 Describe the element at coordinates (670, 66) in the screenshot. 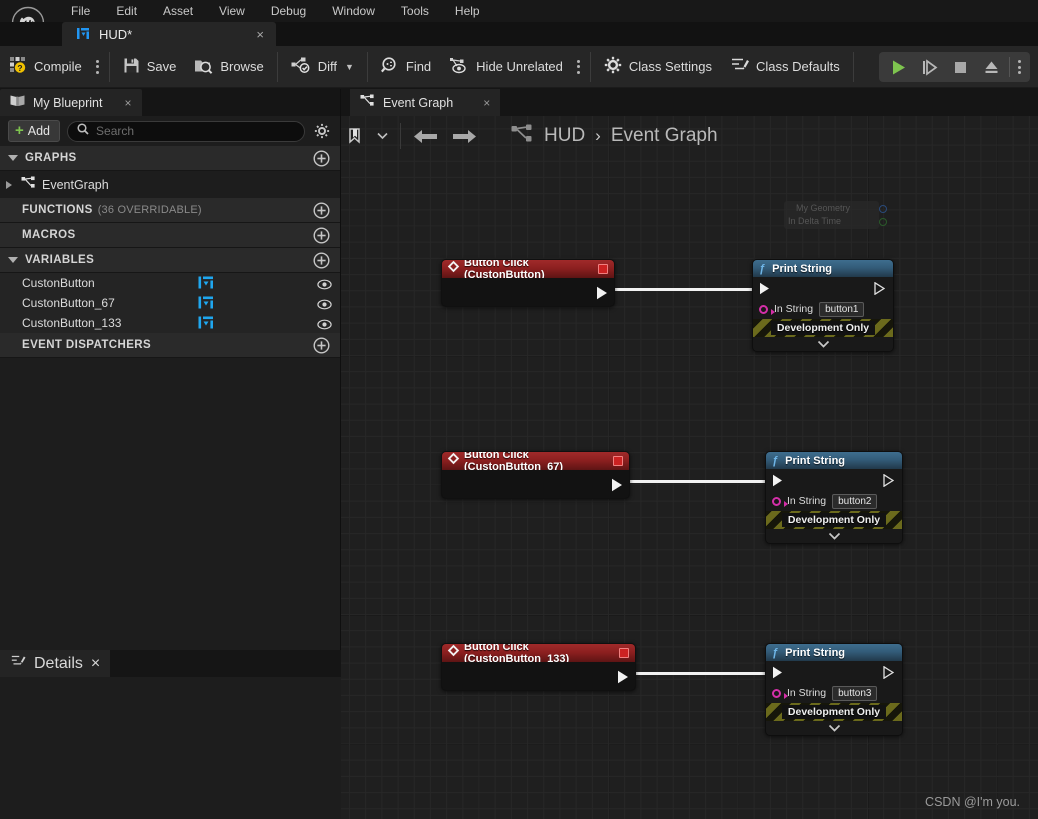

I see `class-settings-label: Class Settings` at that location.